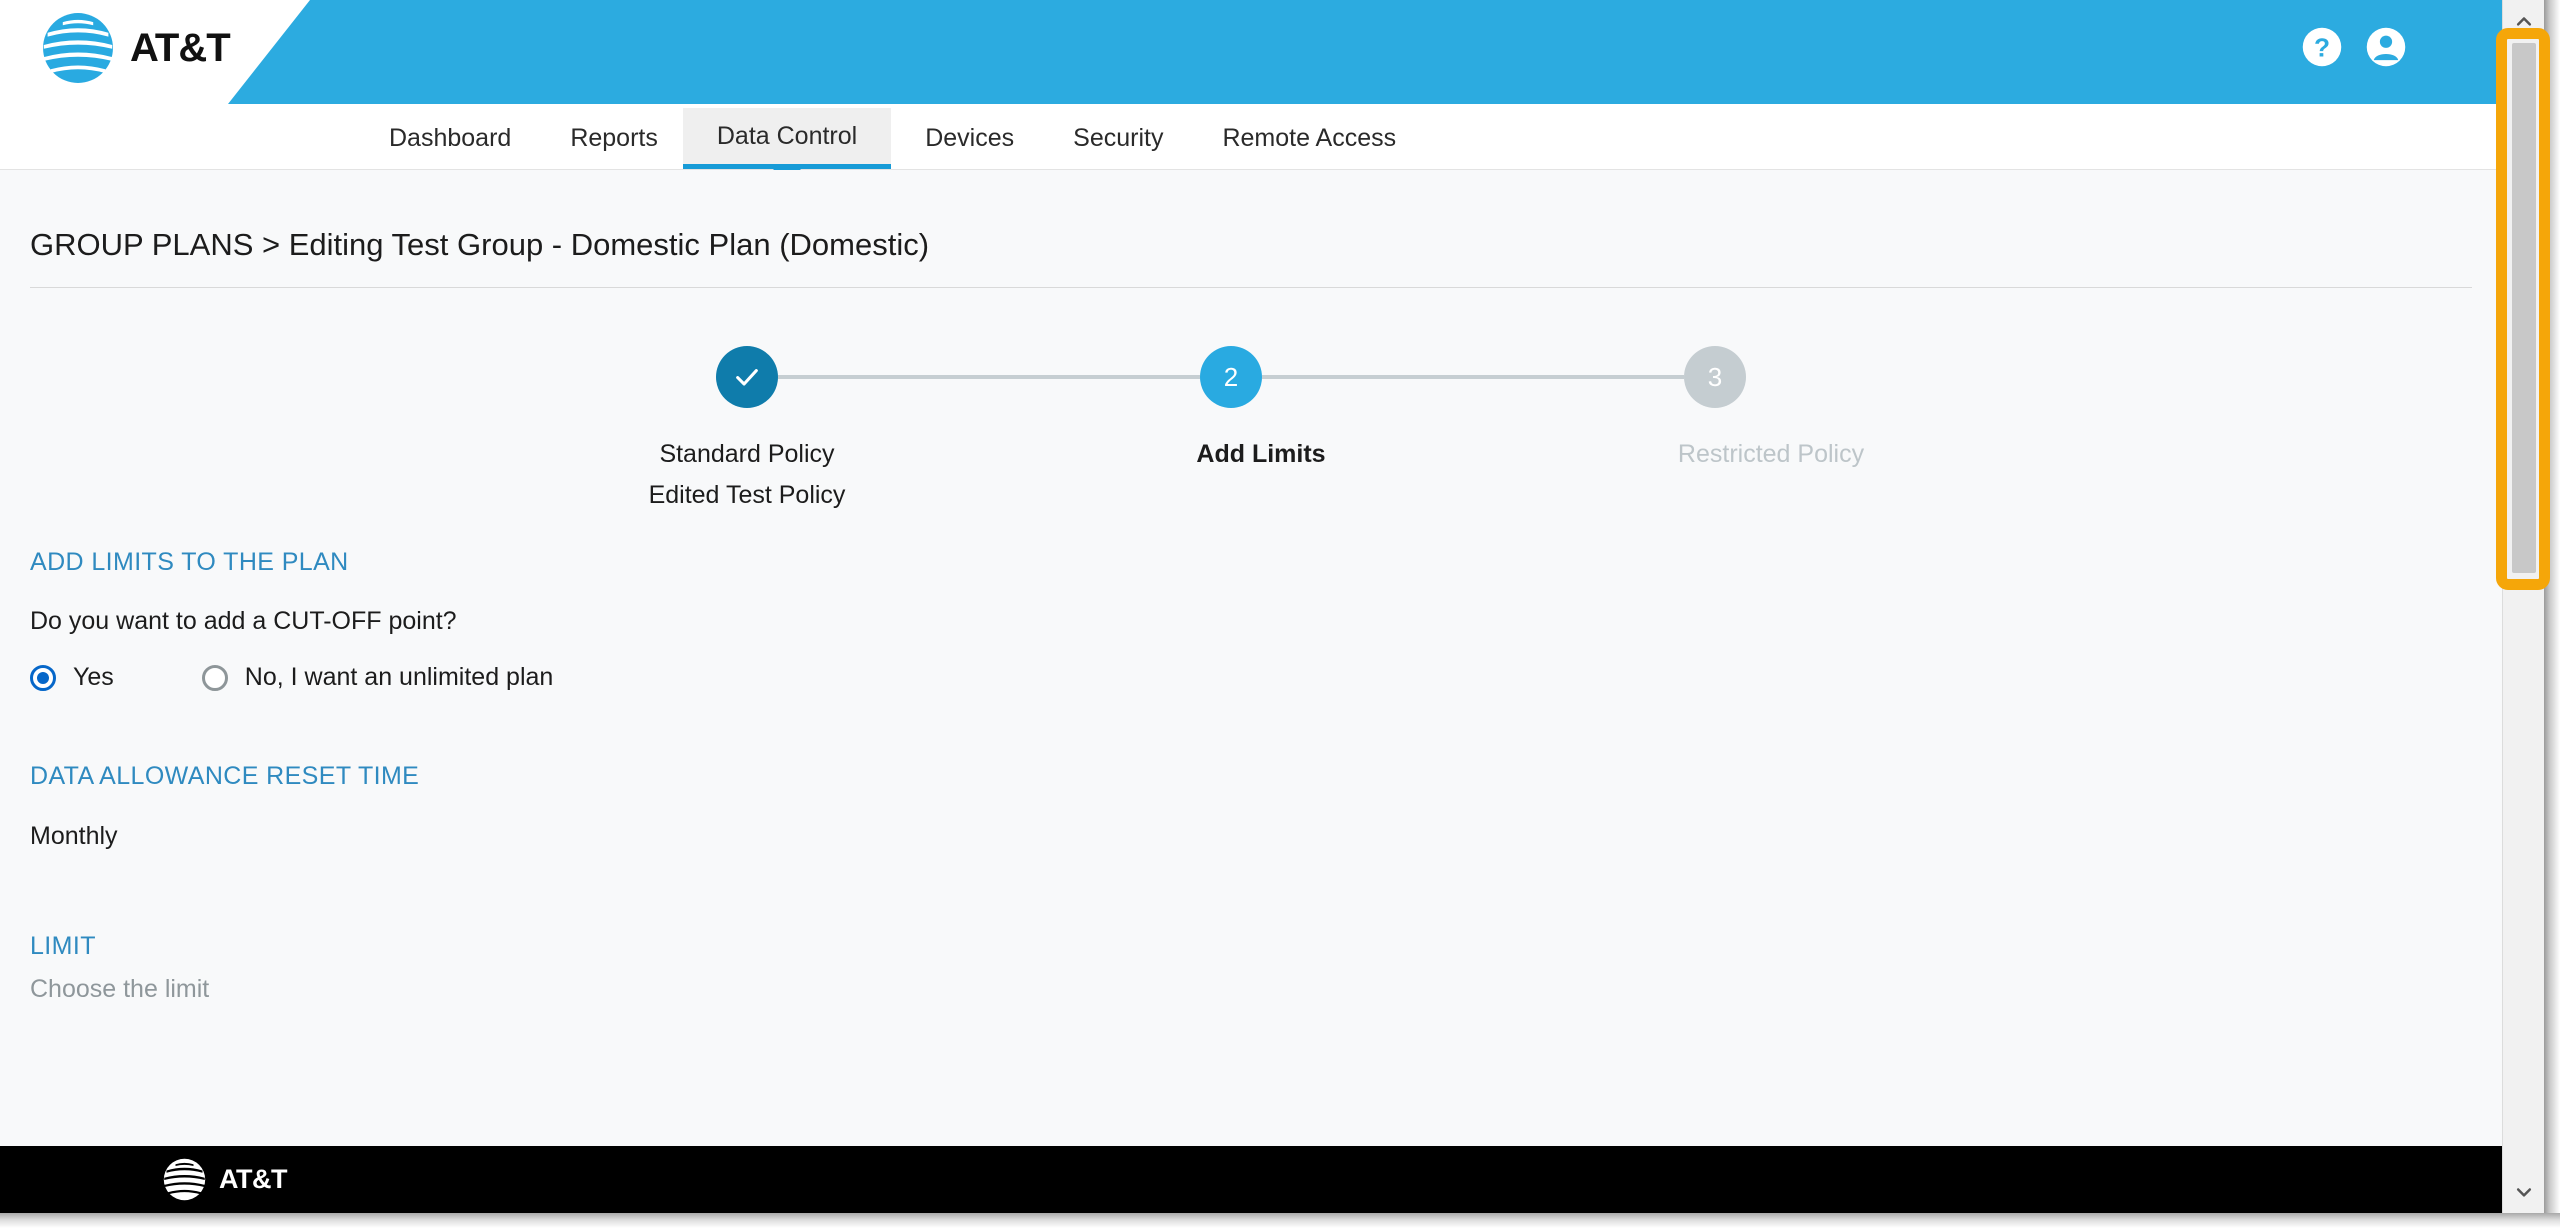 The height and width of the screenshot is (1228, 2560). I want to click on footer-att-logo: AT&T, so click(224, 1179).